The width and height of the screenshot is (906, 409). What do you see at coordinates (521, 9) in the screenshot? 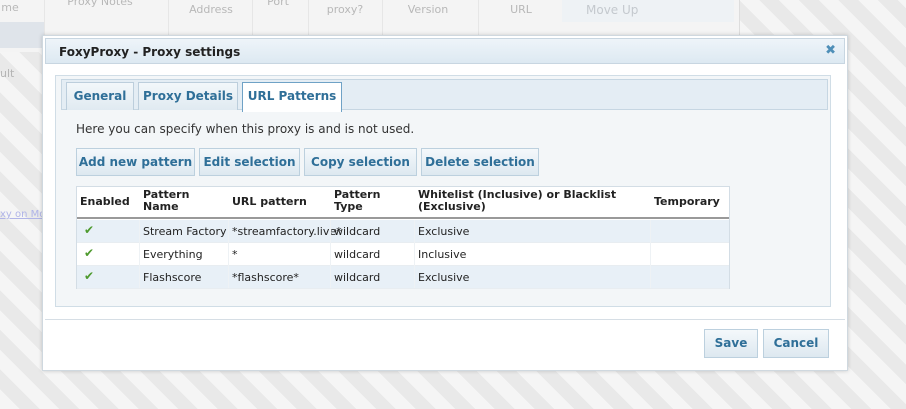
I see `bg-col-url: URL` at bounding box center [521, 9].